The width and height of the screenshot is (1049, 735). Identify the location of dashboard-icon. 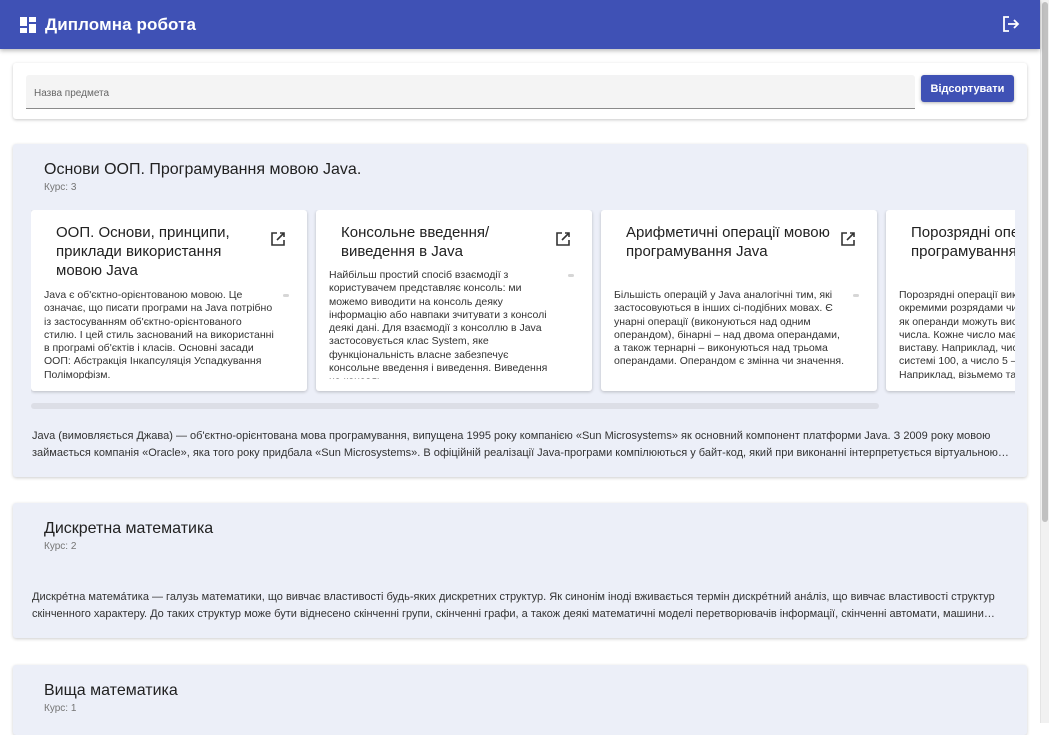
(28, 24).